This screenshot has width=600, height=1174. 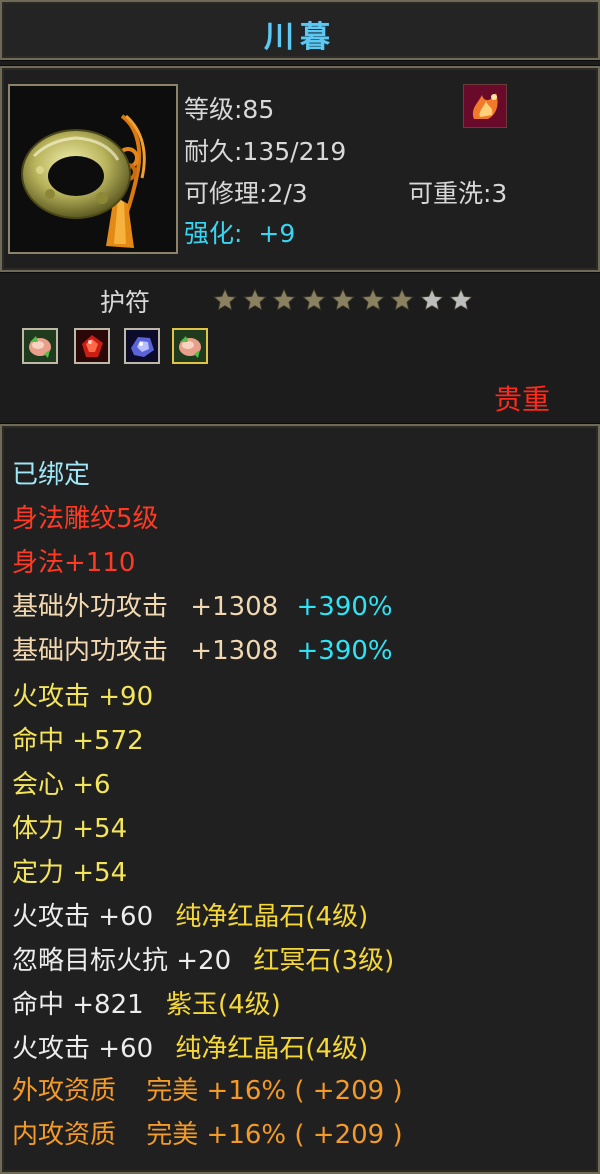 I want to click on quality-2-value: 完美 +16% ( +209 ), so click(x=274, y=1135).